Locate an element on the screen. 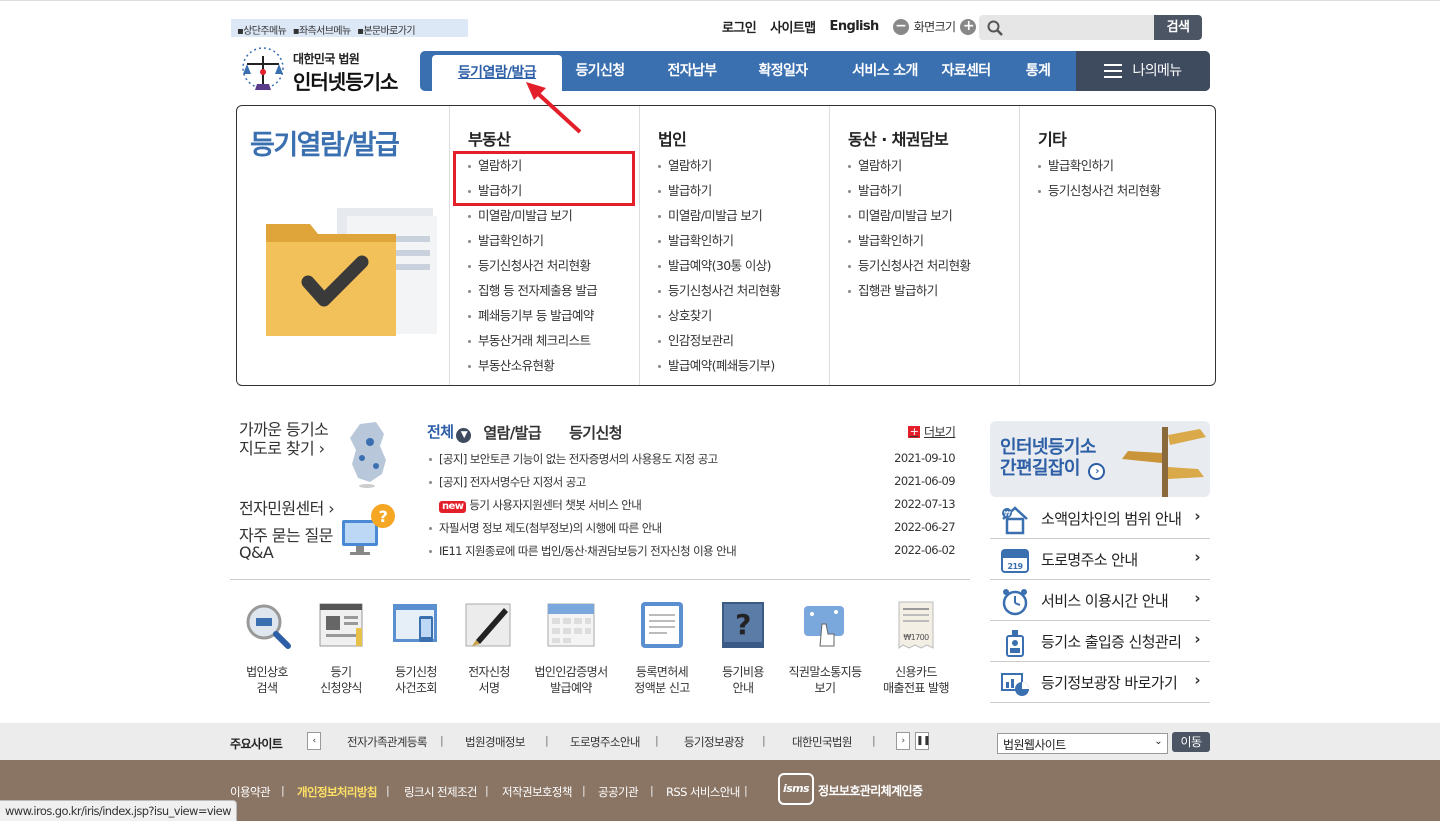 The image size is (1440, 821). english-link: English is located at coordinates (855, 26).